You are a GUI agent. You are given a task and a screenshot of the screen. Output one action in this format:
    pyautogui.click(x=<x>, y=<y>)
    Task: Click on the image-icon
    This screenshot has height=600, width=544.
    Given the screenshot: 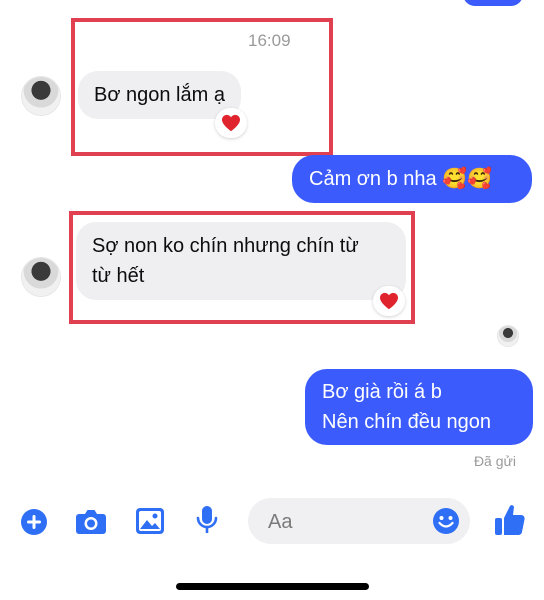 What is the action you would take?
    pyautogui.click(x=150, y=521)
    